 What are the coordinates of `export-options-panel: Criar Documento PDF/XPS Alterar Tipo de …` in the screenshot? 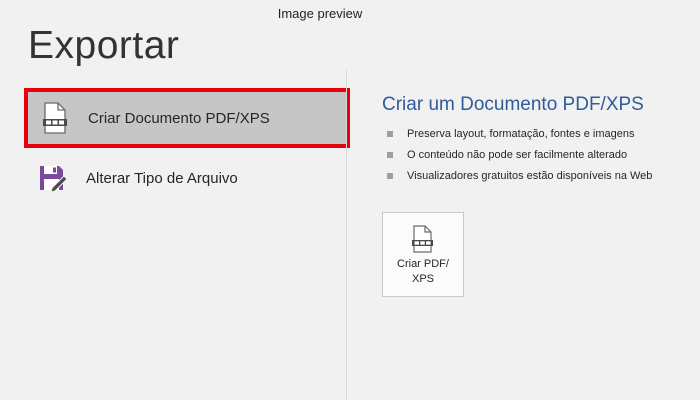 It's located at (187, 148).